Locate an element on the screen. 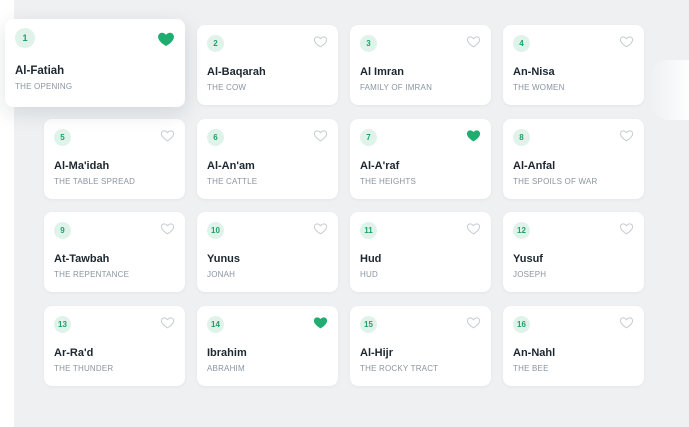 The height and width of the screenshot is (427, 689). surah-name: Ar-Ra'd is located at coordinates (74, 352).